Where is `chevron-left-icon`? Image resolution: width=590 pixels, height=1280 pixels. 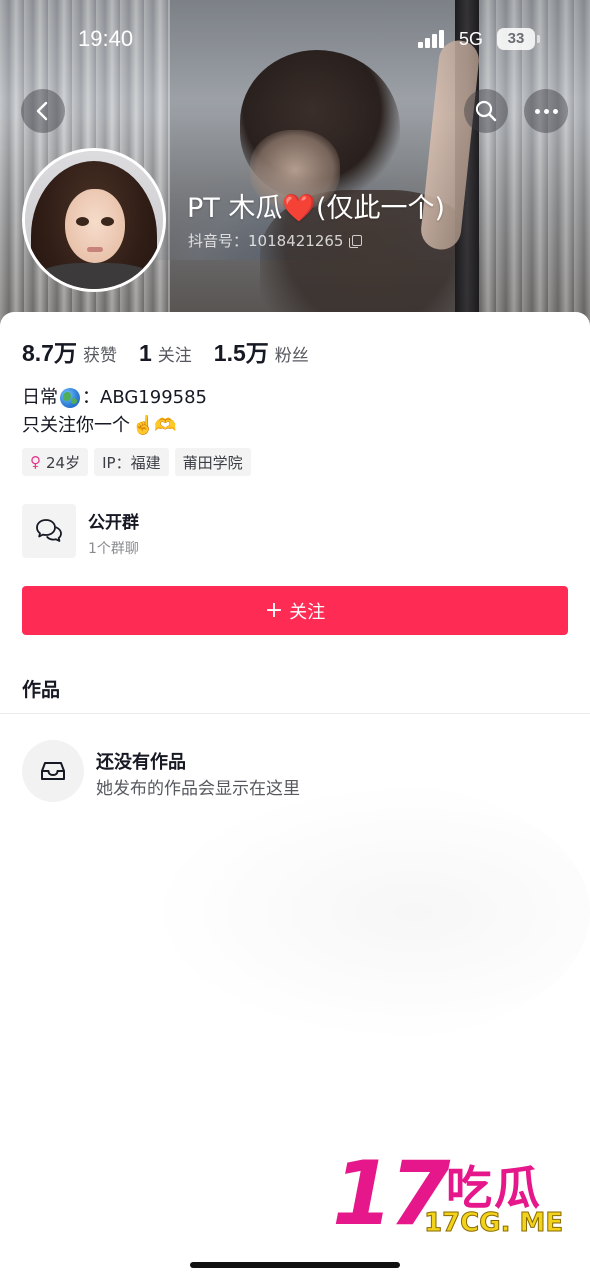
chevron-left-icon is located at coordinates (42, 111).